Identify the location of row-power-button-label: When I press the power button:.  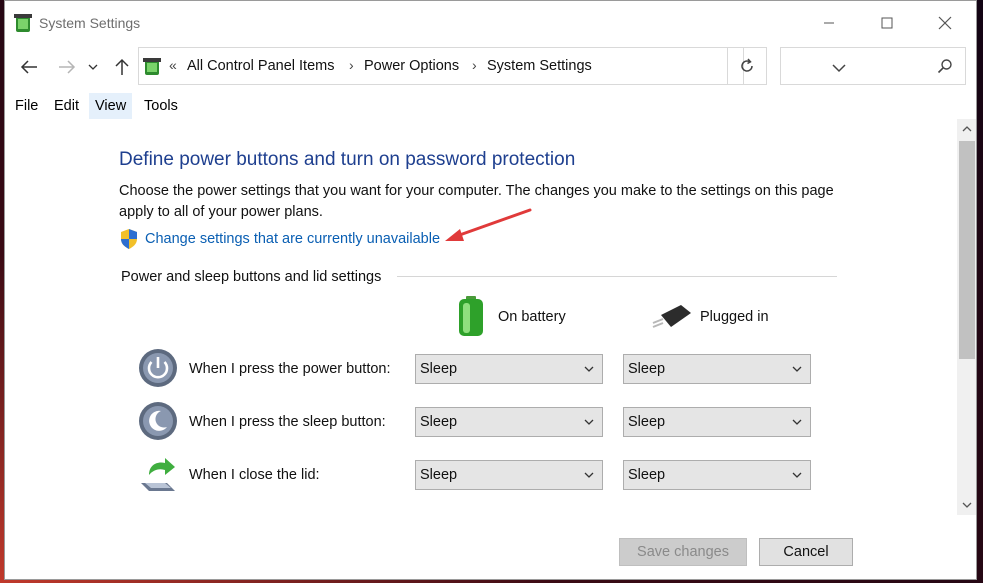
(290, 369).